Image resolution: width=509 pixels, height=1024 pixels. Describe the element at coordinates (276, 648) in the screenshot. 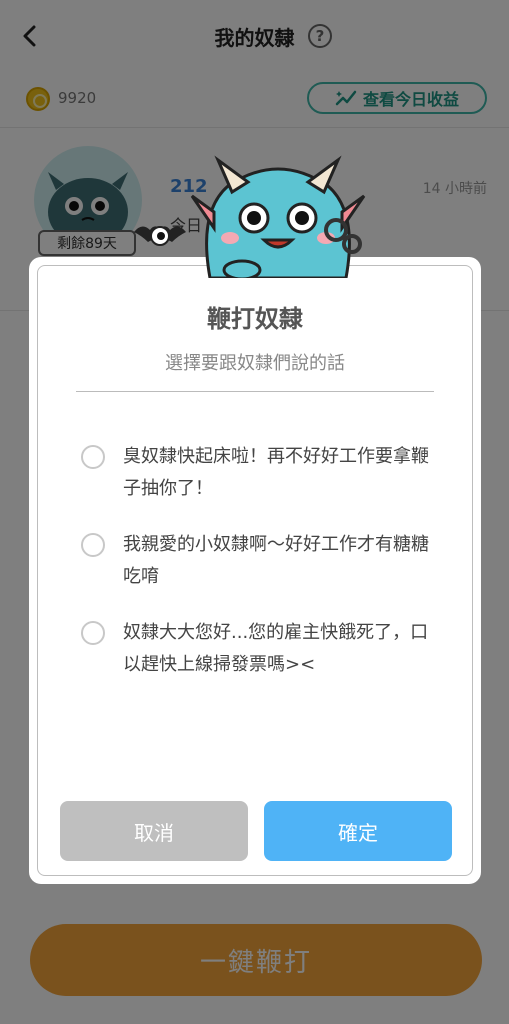

I see `message-option-text: 奴隸大大您好...您的雇主快餓死了，口以趕快上線掃發票嗎><` at that location.